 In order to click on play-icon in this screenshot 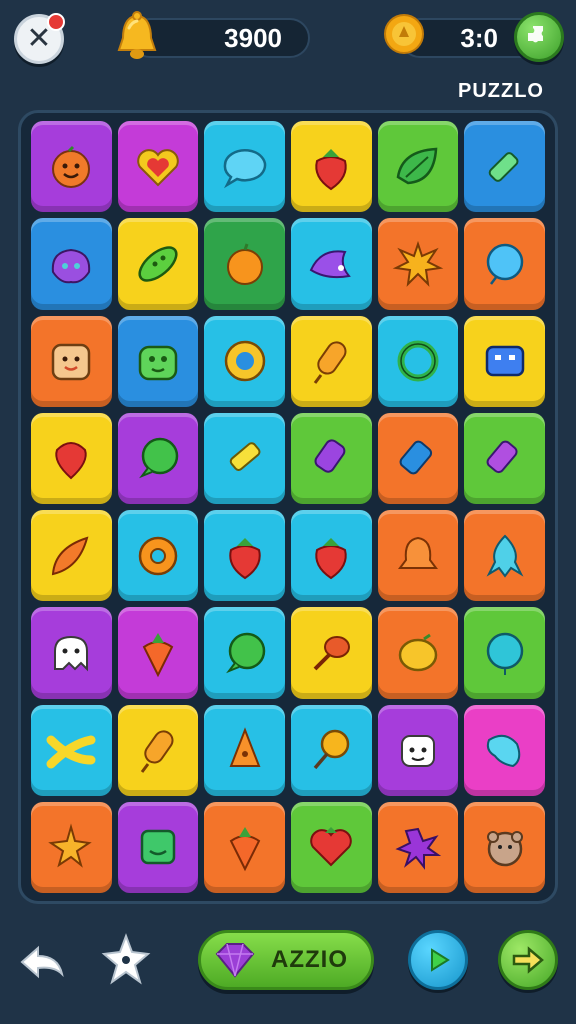, I will do `click(440, 960)`.